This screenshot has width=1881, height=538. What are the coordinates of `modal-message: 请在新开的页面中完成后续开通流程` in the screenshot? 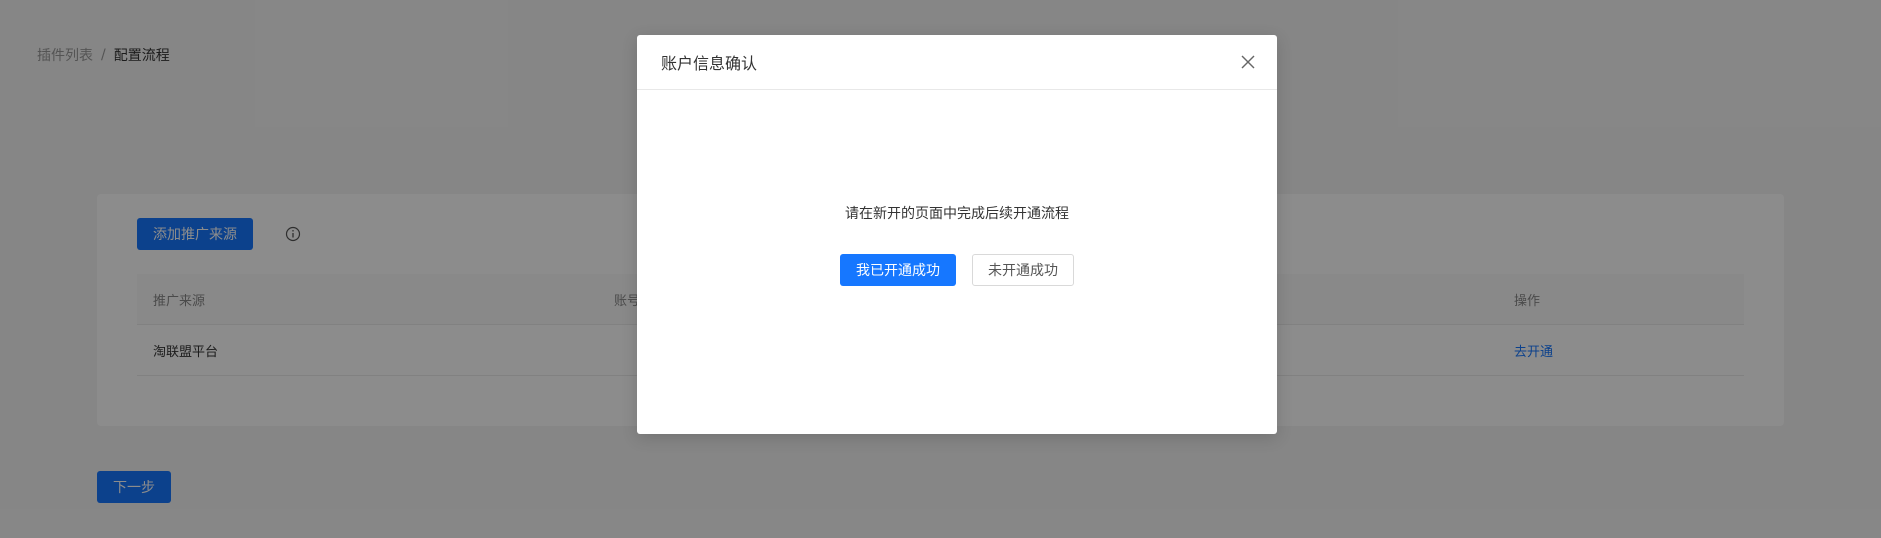 It's located at (957, 214).